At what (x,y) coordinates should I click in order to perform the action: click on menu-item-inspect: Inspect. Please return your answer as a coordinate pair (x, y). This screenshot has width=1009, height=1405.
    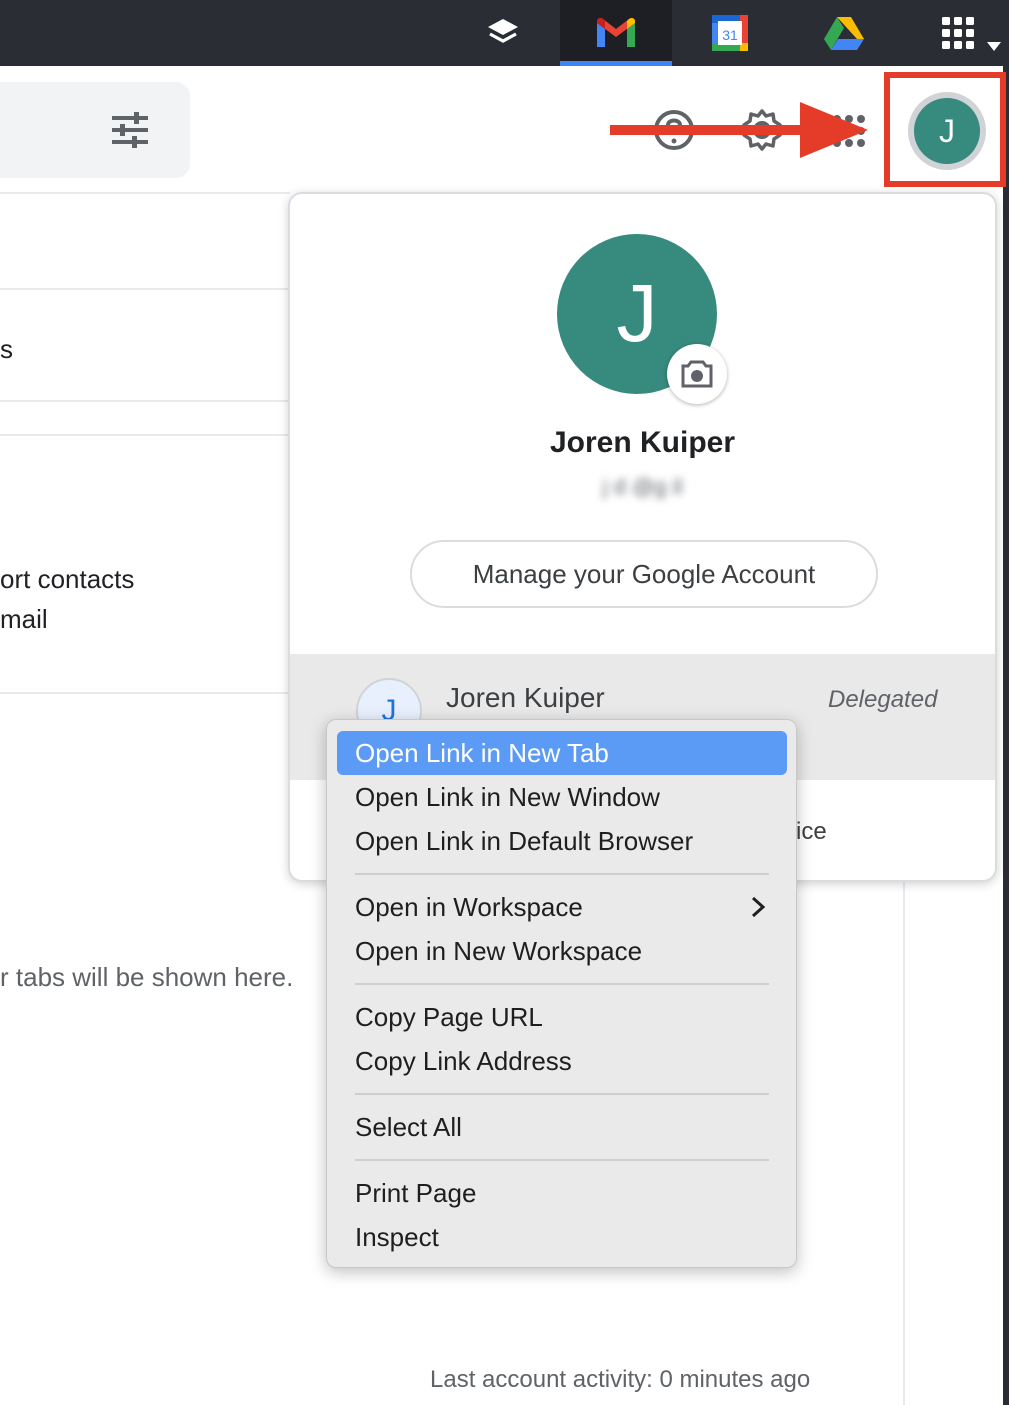
    Looking at the image, I should click on (562, 1237).